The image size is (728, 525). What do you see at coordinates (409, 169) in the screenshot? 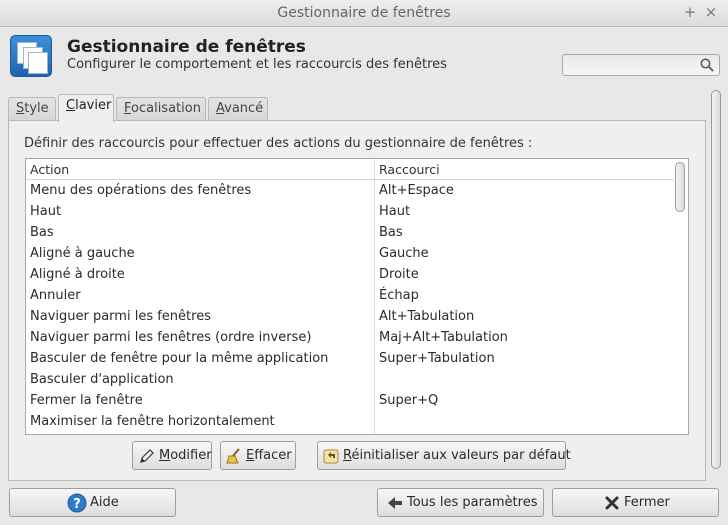
I see `column-header-shortcut: Raccourci` at bounding box center [409, 169].